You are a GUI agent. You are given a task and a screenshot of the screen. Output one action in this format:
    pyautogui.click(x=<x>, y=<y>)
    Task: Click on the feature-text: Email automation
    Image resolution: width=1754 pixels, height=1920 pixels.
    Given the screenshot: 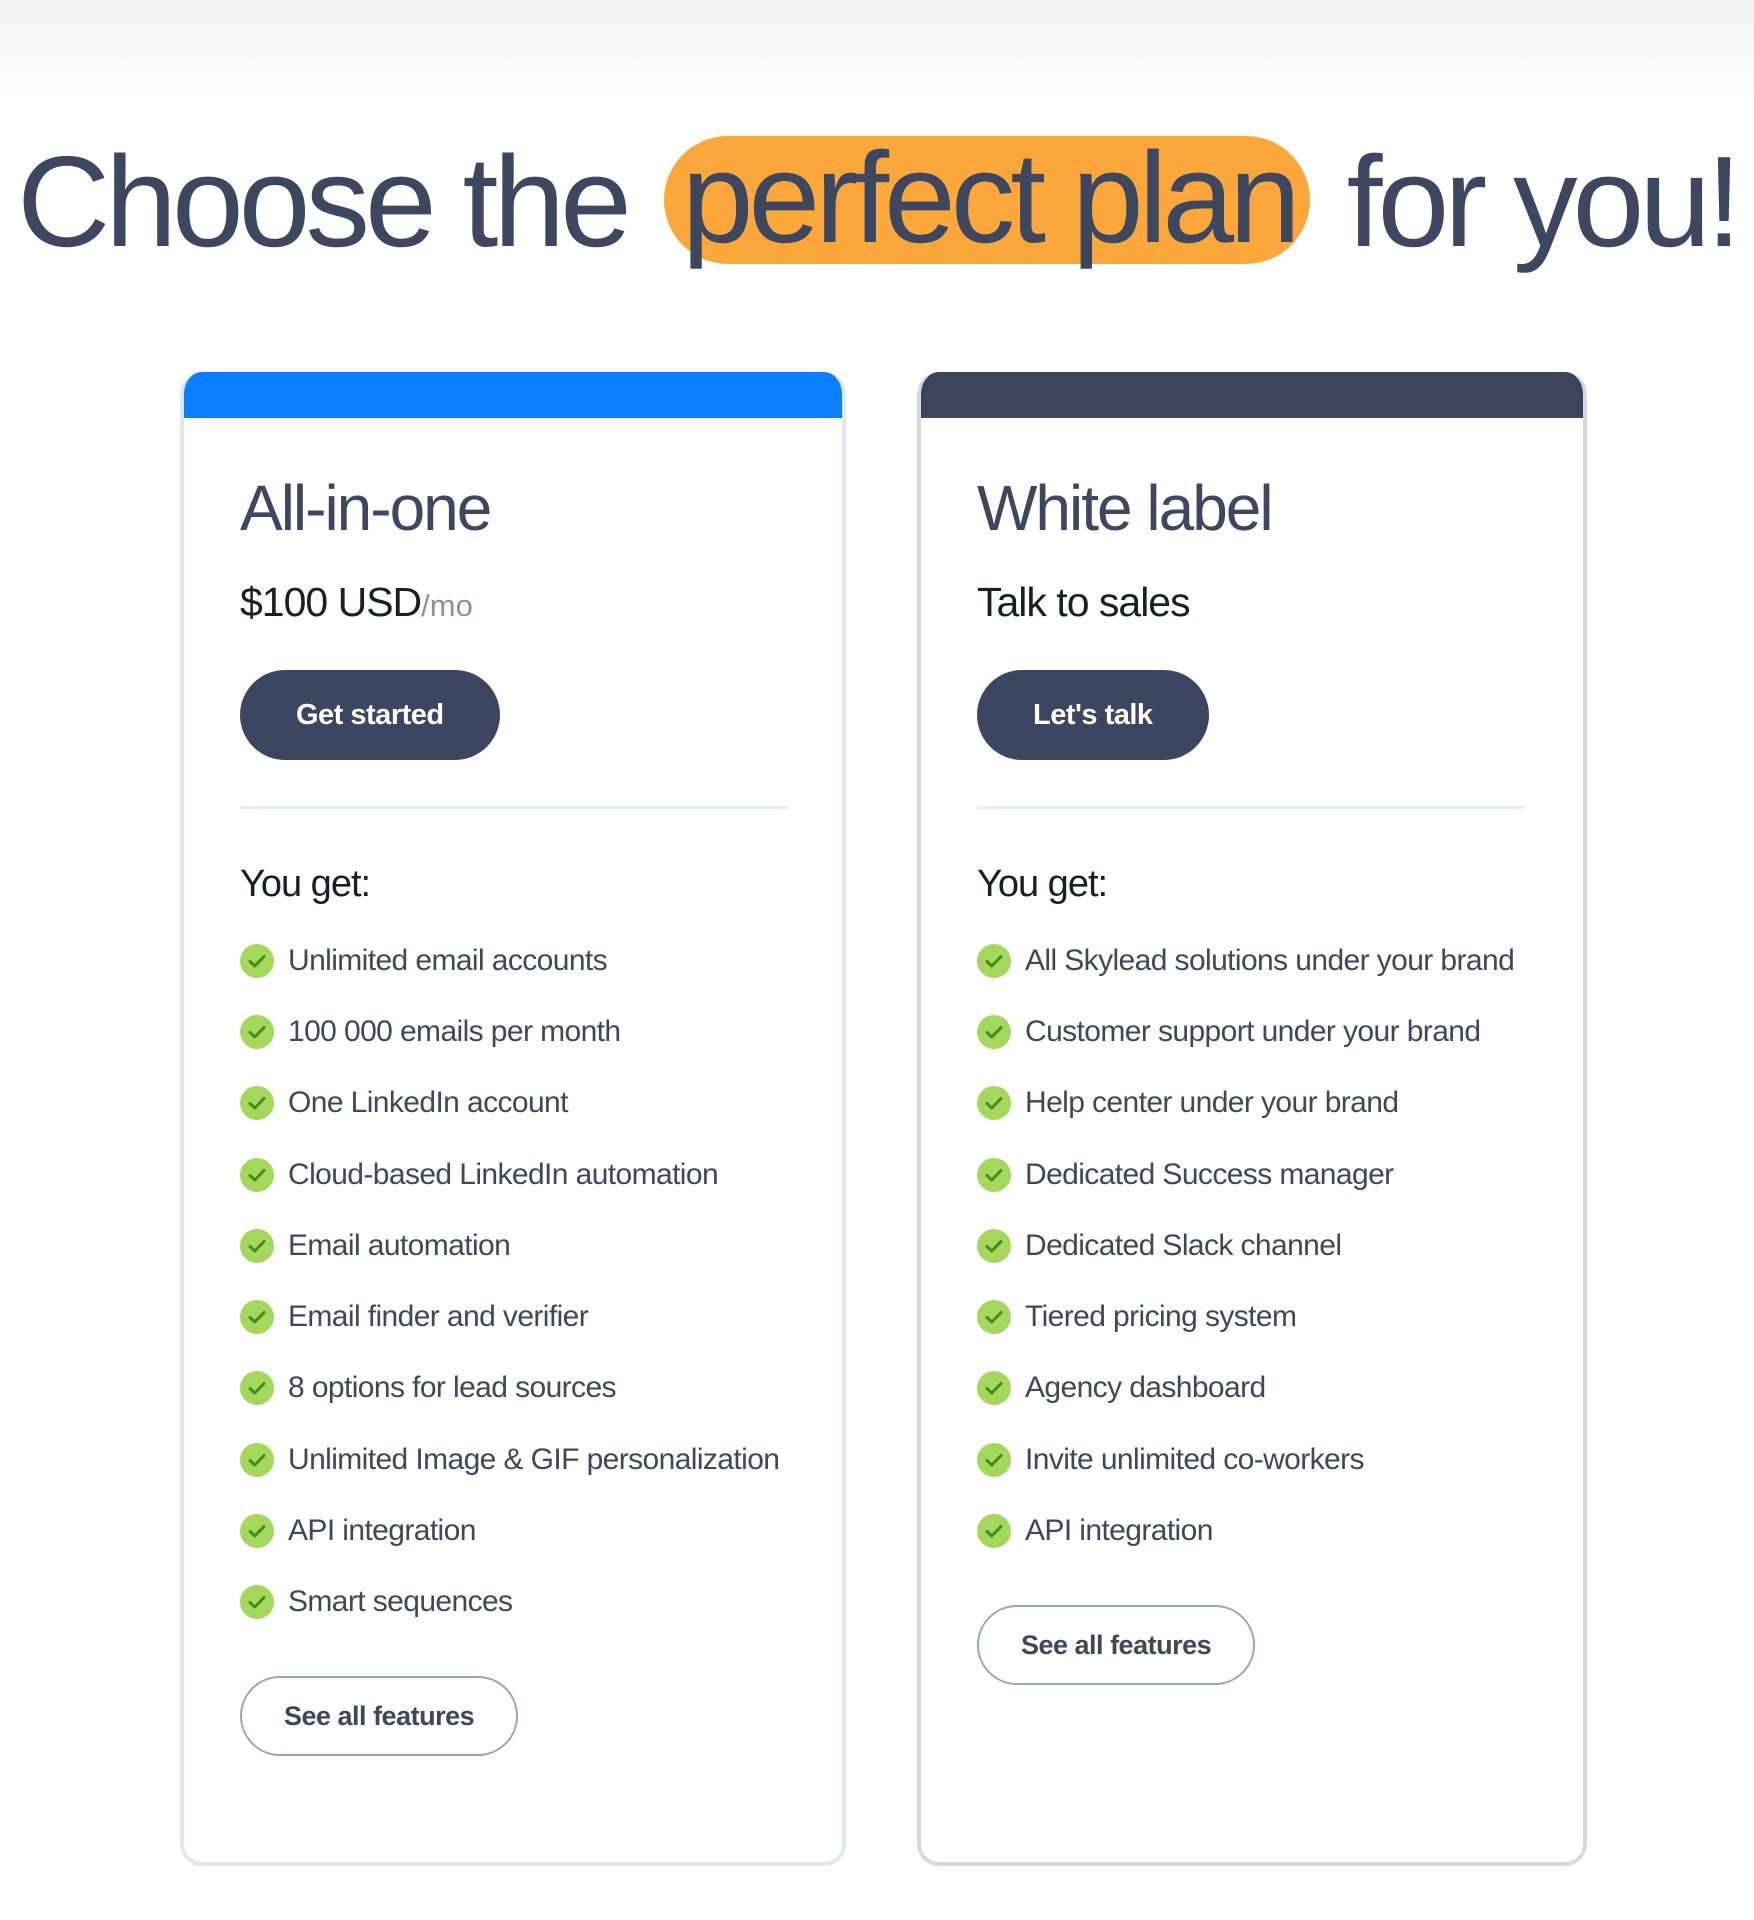 What is the action you would take?
    pyautogui.click(x=399, y=1245)
    